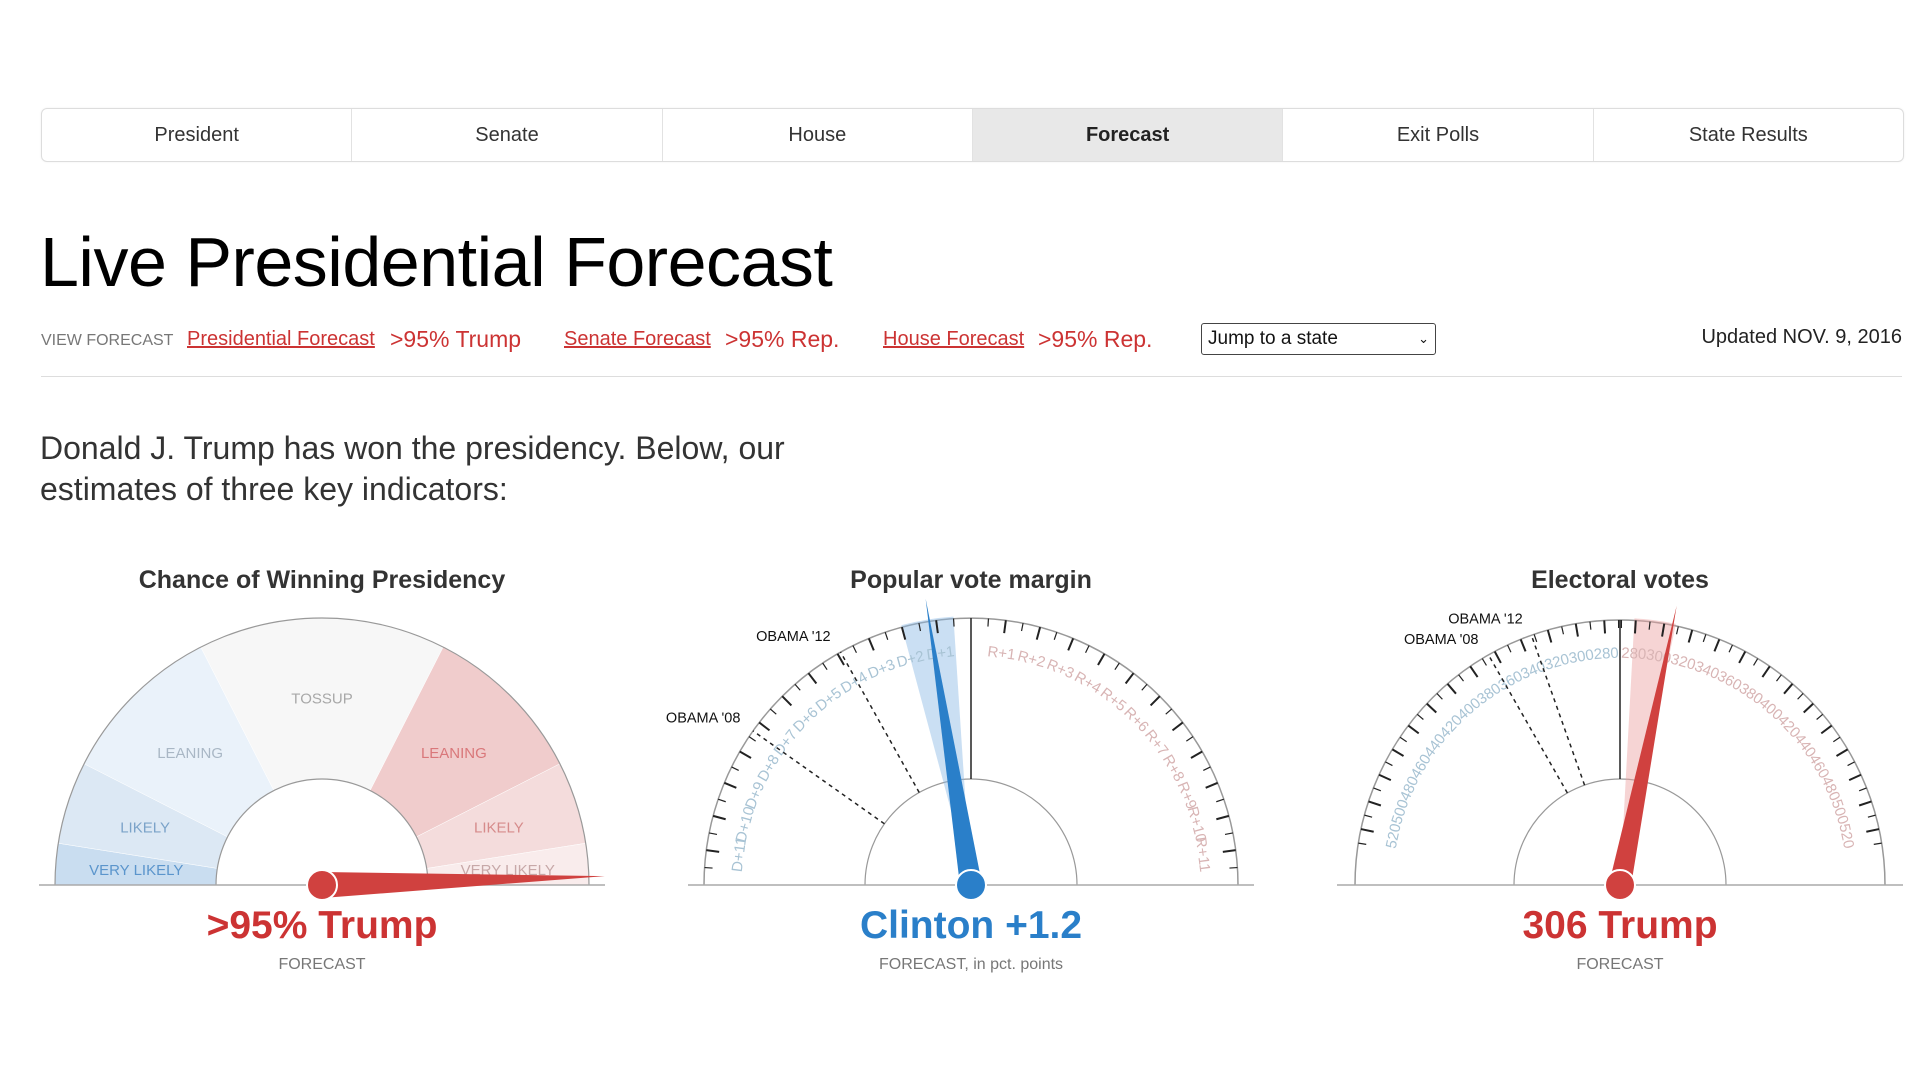 This screenshot has width=1920, height=1080. What do you see at coordinates (1087, 682) in the screenshot?
I see `tick-label: R+4` at bounding box center [1087, 682].